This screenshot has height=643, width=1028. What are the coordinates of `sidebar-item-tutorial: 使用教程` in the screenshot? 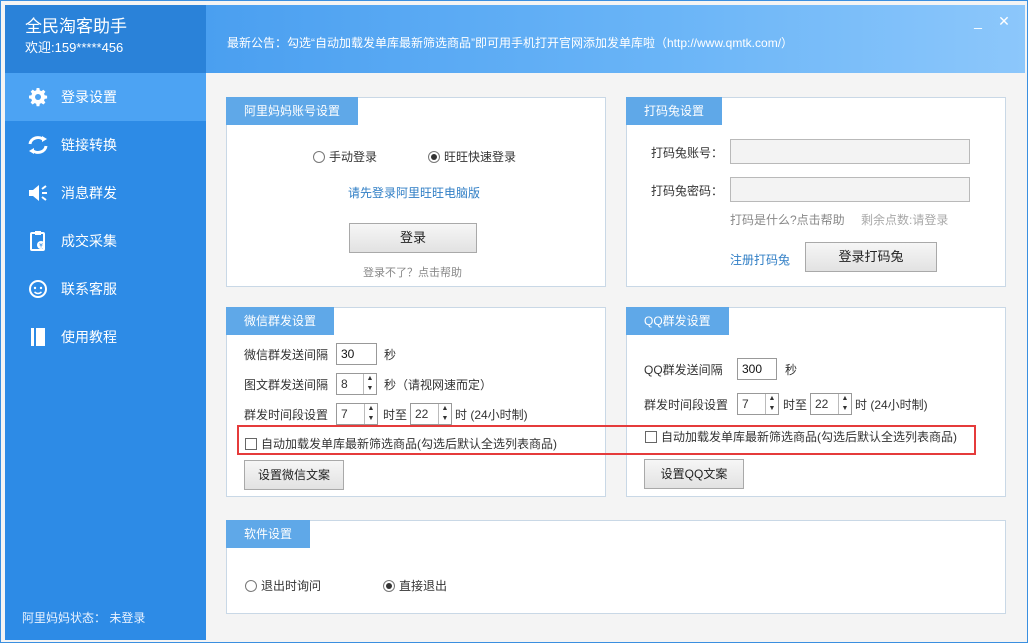 It's located at (105, 337).